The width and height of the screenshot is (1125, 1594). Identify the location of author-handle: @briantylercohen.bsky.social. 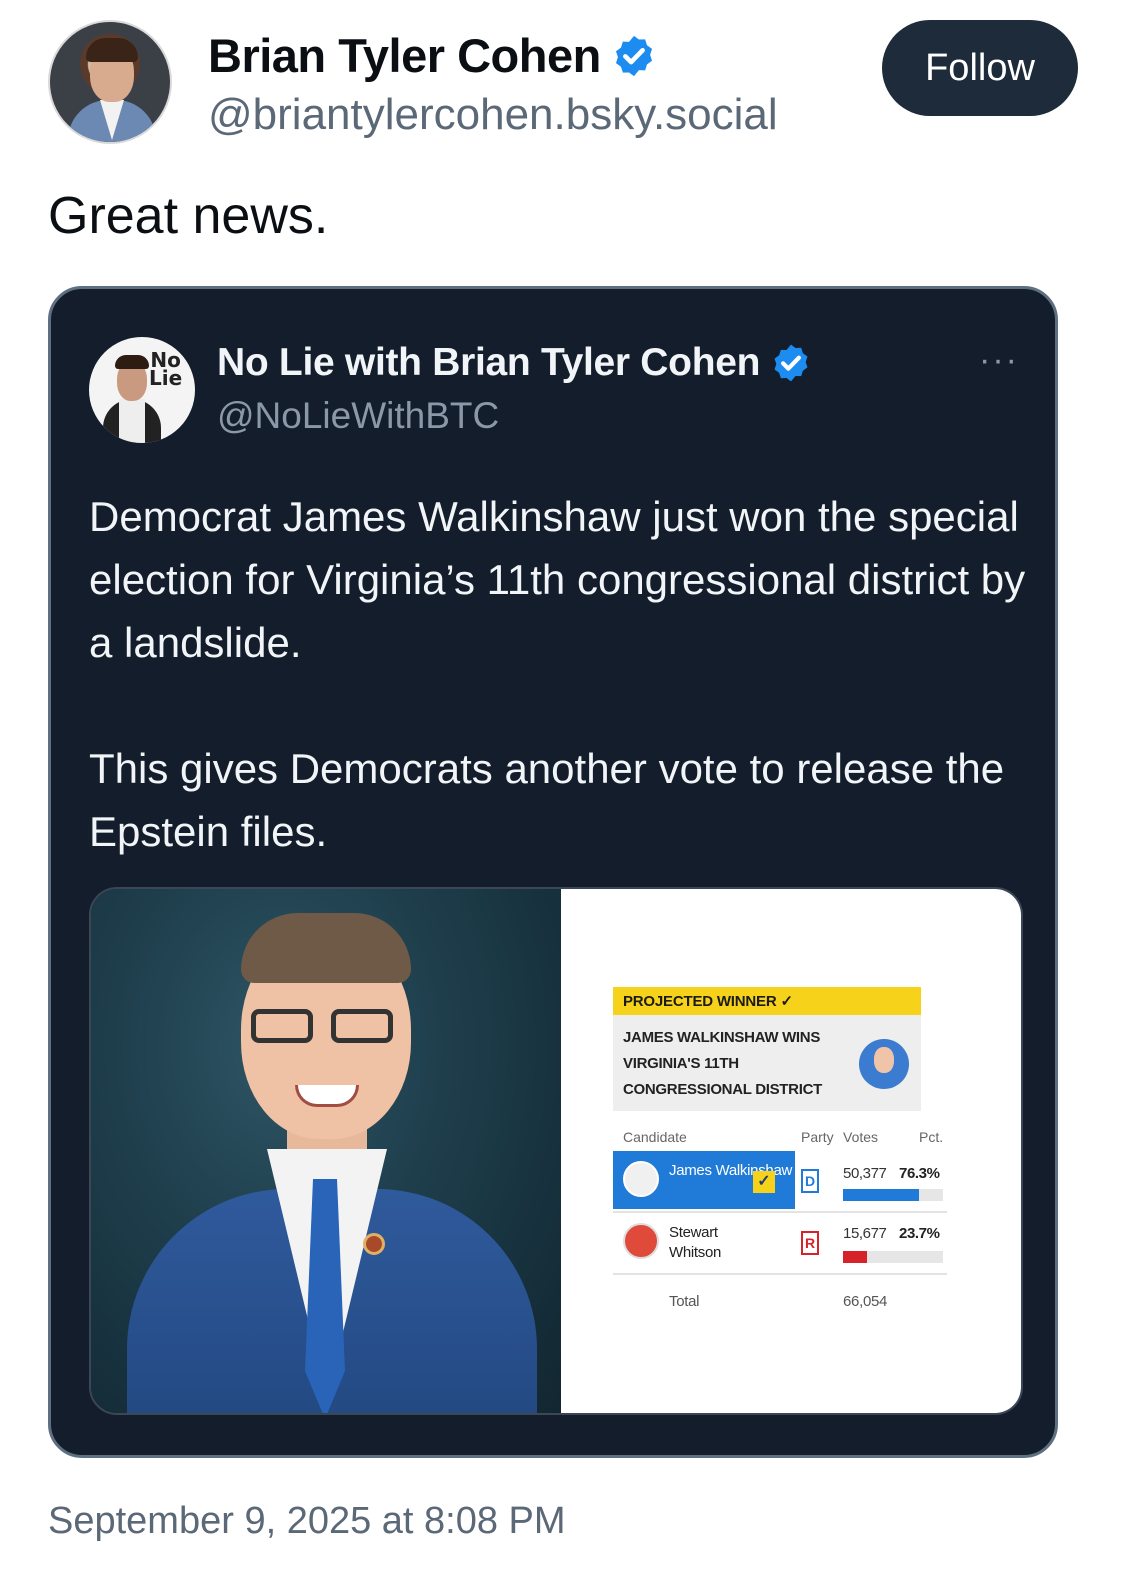
(493, 115).